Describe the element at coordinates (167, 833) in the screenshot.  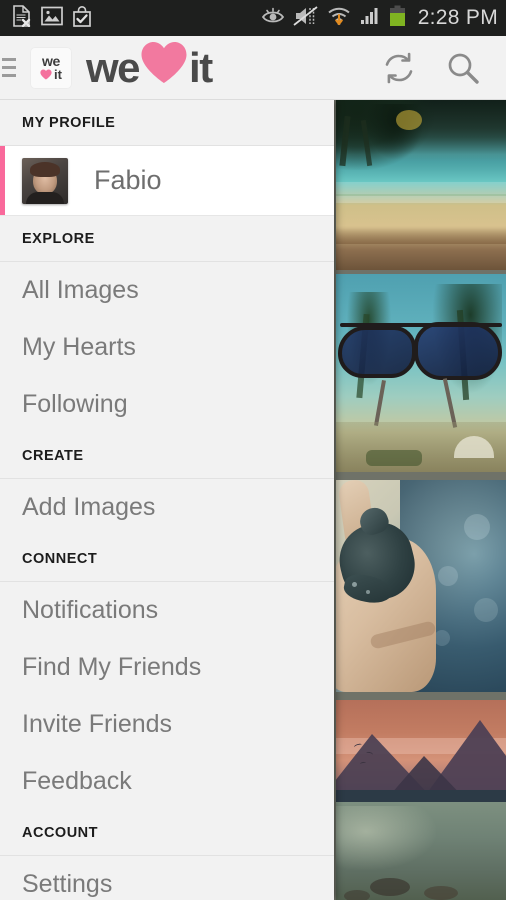
I see `section-header-account: ACCOUNT` at that location.